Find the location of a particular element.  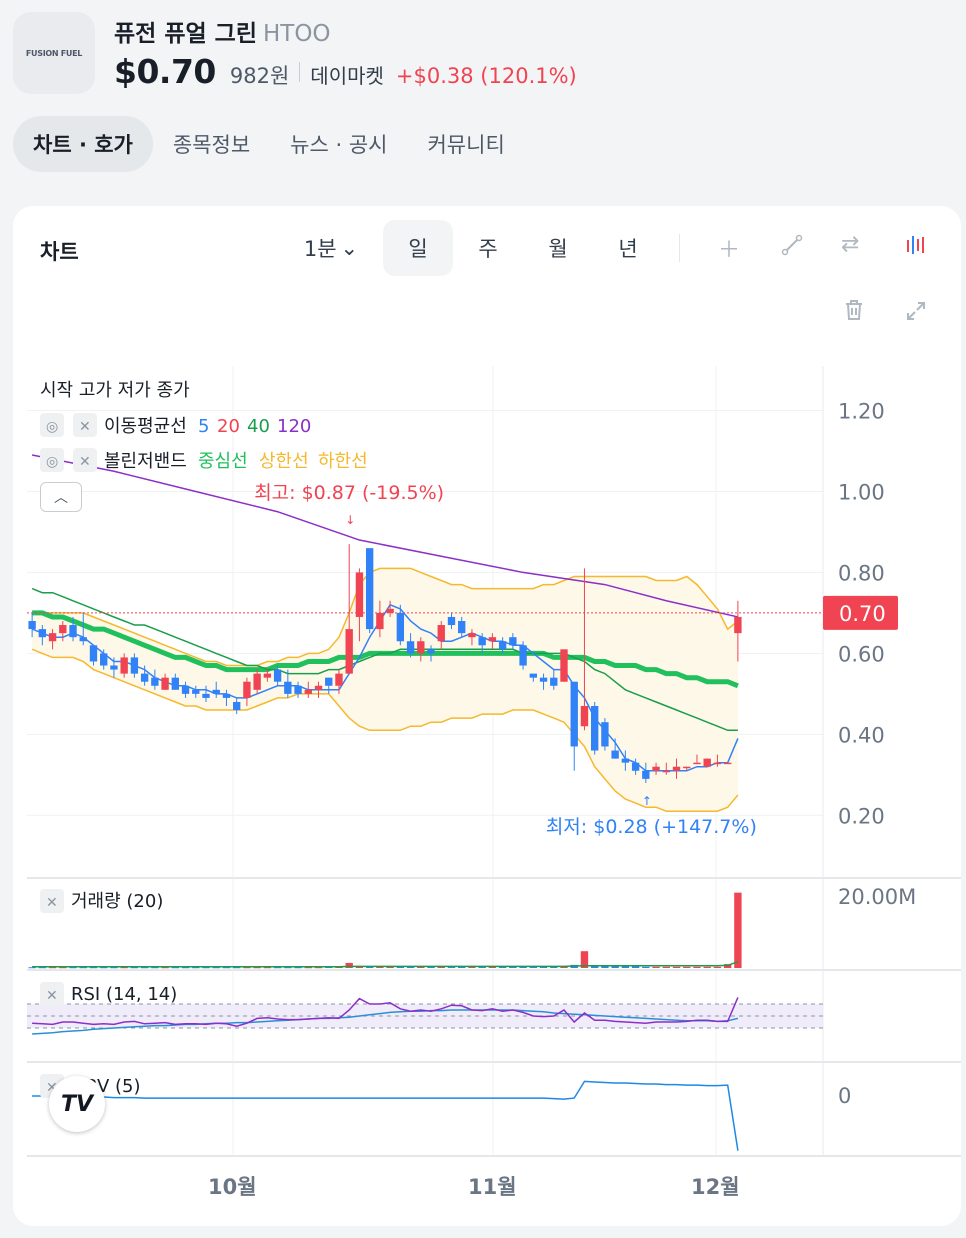

ma-period-120: 120 is located at coordinates (294, 426).